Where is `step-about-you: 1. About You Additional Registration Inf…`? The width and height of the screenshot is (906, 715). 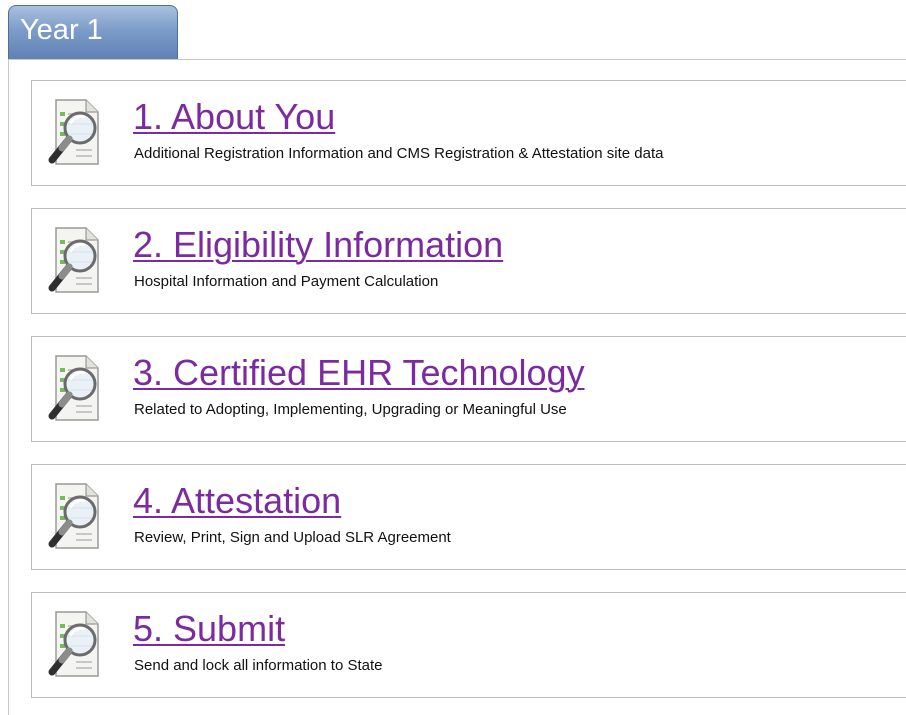
step-about-you: 1. About You Additional Registration Inf… is located at coordinates (468, 133).